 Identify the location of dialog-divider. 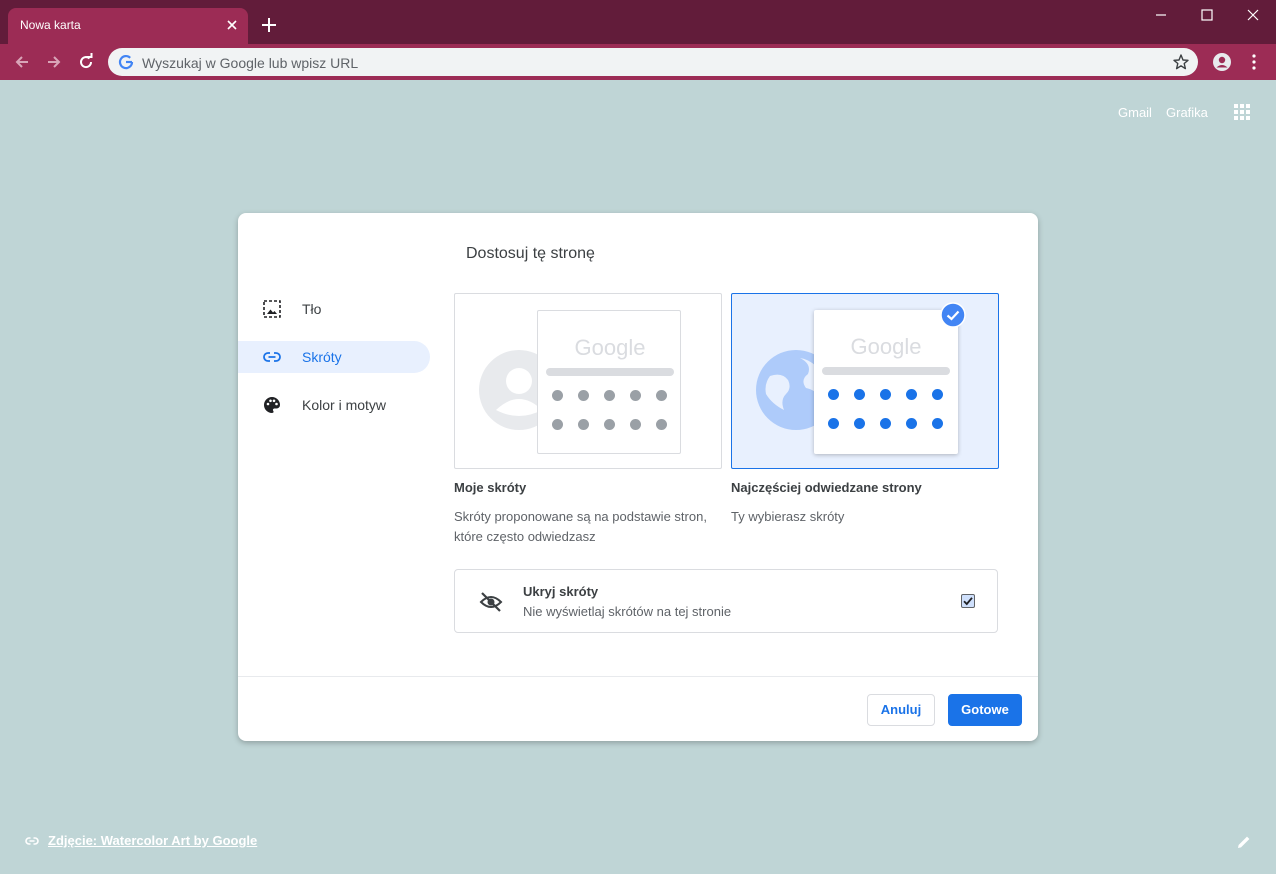
(638, 676).